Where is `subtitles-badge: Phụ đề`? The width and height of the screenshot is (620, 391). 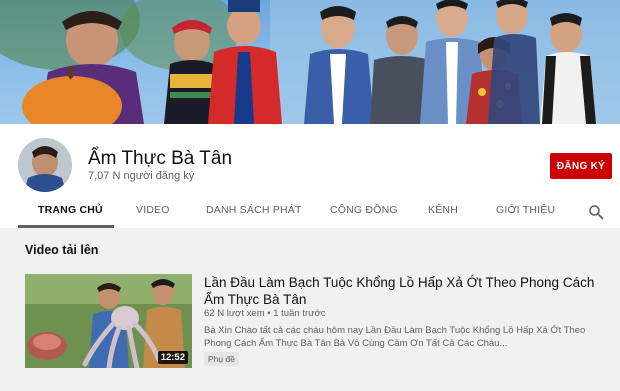
subtitles-badge: Phụ đề is located at coordinates (221, 359).